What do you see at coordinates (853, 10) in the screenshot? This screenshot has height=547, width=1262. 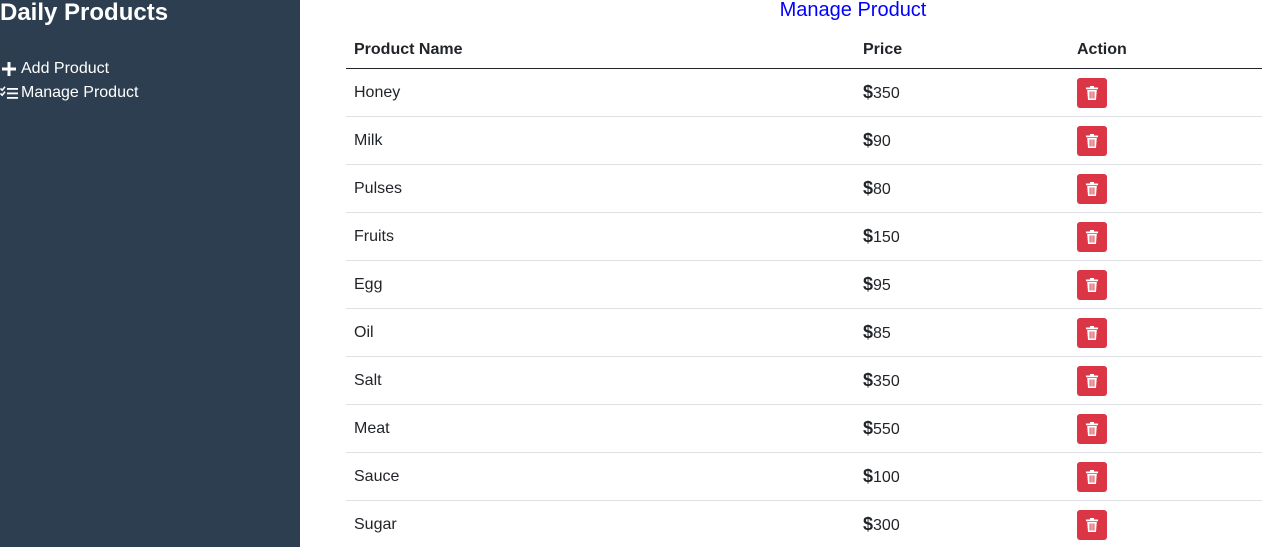 I see `page-title: Manage Product` at bounding box center [853, 10].